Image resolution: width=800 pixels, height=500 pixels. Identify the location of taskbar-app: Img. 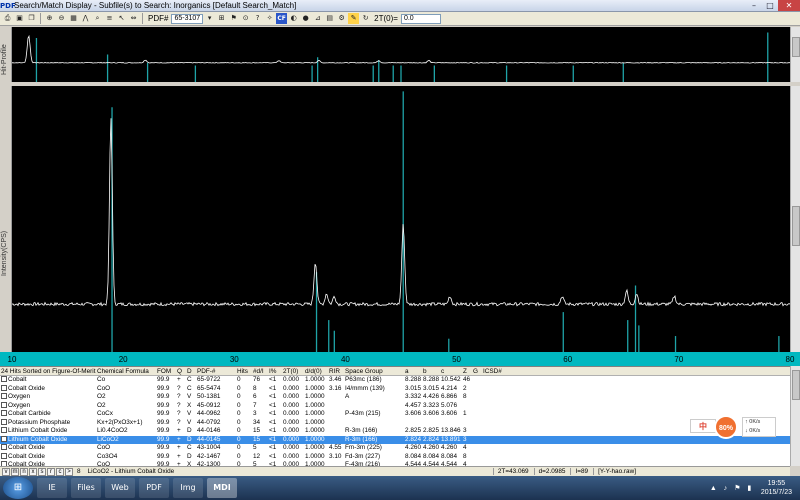
(188, 488).